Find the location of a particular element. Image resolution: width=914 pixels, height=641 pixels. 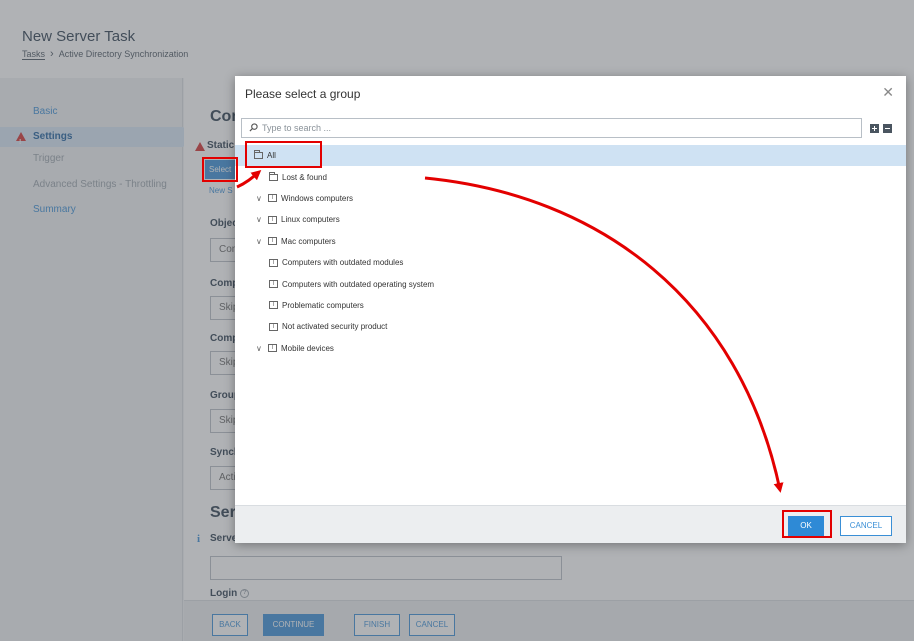

tree-row-not-activated: T Not activated security product is located at coordinates (570, 326).